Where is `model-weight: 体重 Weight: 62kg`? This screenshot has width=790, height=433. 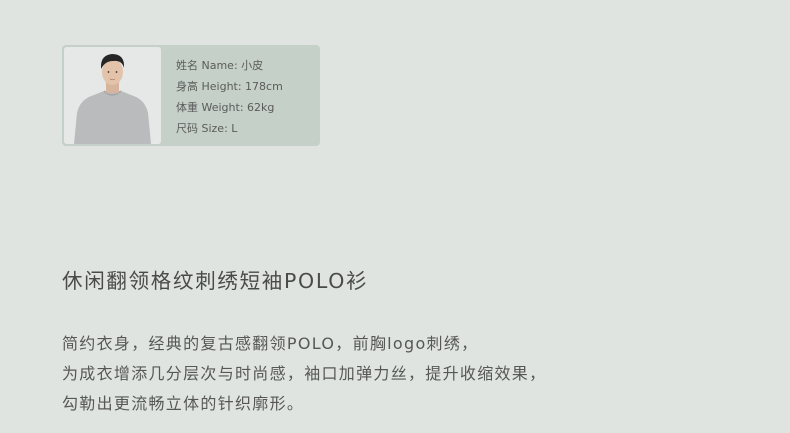 model-weight: 体重 Weight: 62kg is located at coordinates (225, 107).